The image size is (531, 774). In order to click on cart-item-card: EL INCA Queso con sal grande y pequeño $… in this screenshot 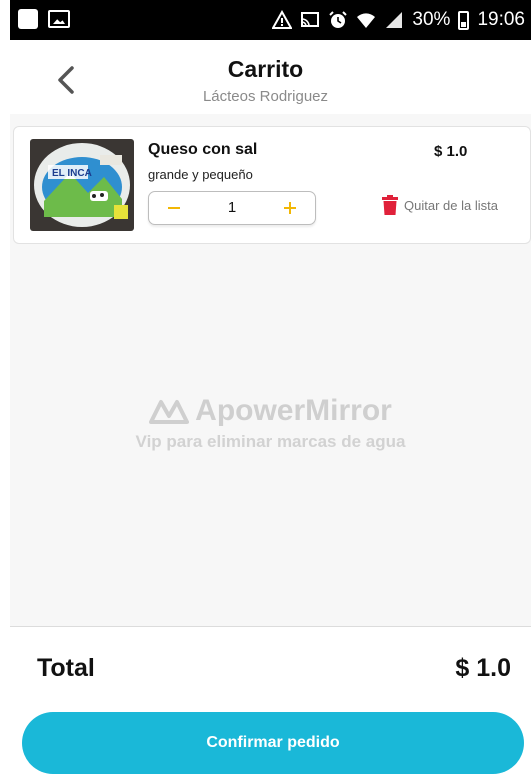, I will do `click(272, 185)`.